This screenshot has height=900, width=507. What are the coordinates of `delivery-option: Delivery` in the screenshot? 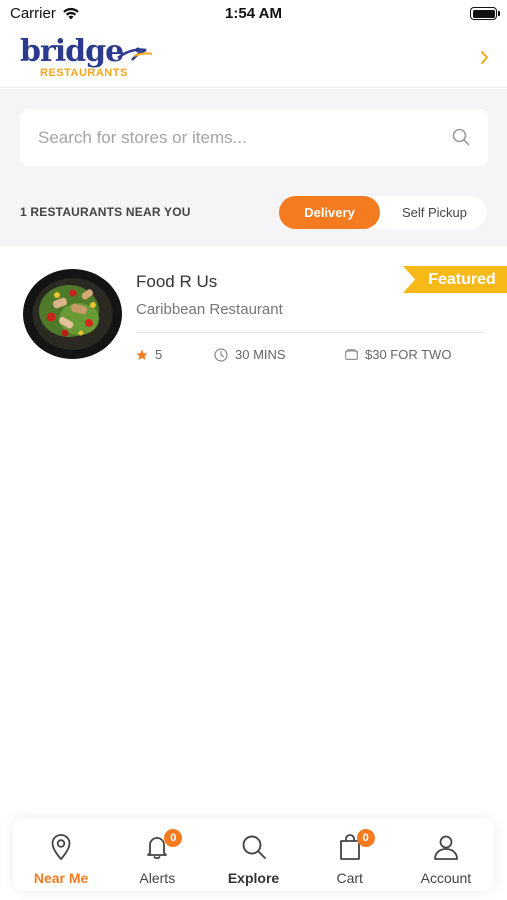 It's located at (329, 212).